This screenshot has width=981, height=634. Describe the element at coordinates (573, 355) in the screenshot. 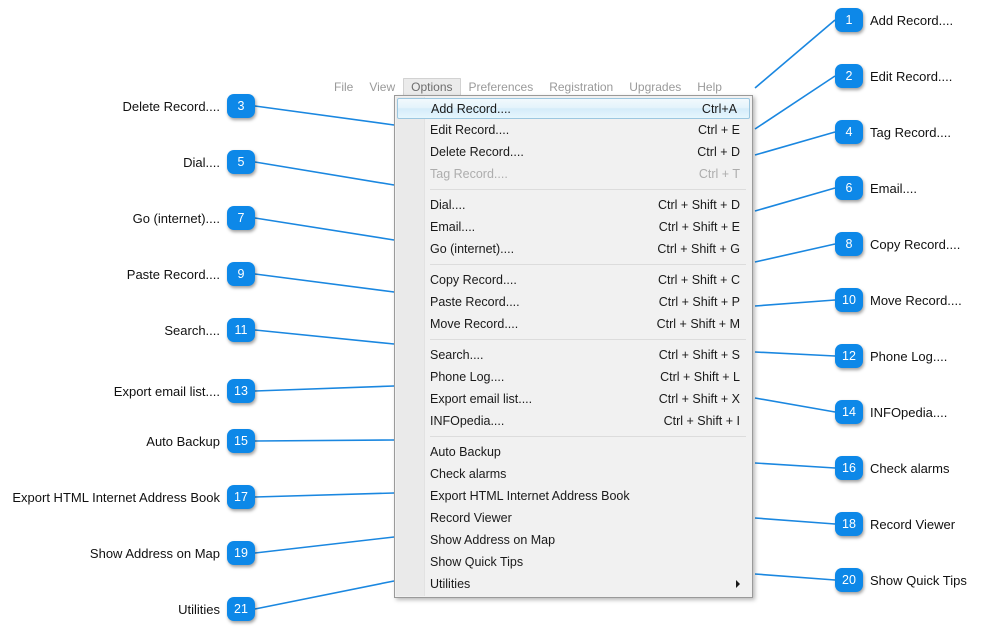

I see `menu-item-search: Search.... Ctrl + Shift + S` at that location.